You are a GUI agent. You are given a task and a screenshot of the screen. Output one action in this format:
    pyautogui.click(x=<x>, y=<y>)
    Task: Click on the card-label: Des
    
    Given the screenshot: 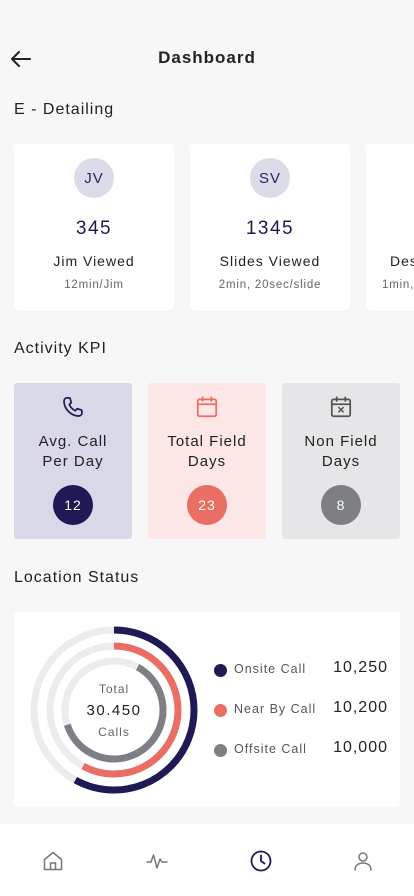 What is the action you would take?
    pyautogui.click(x=402, y=261)
    